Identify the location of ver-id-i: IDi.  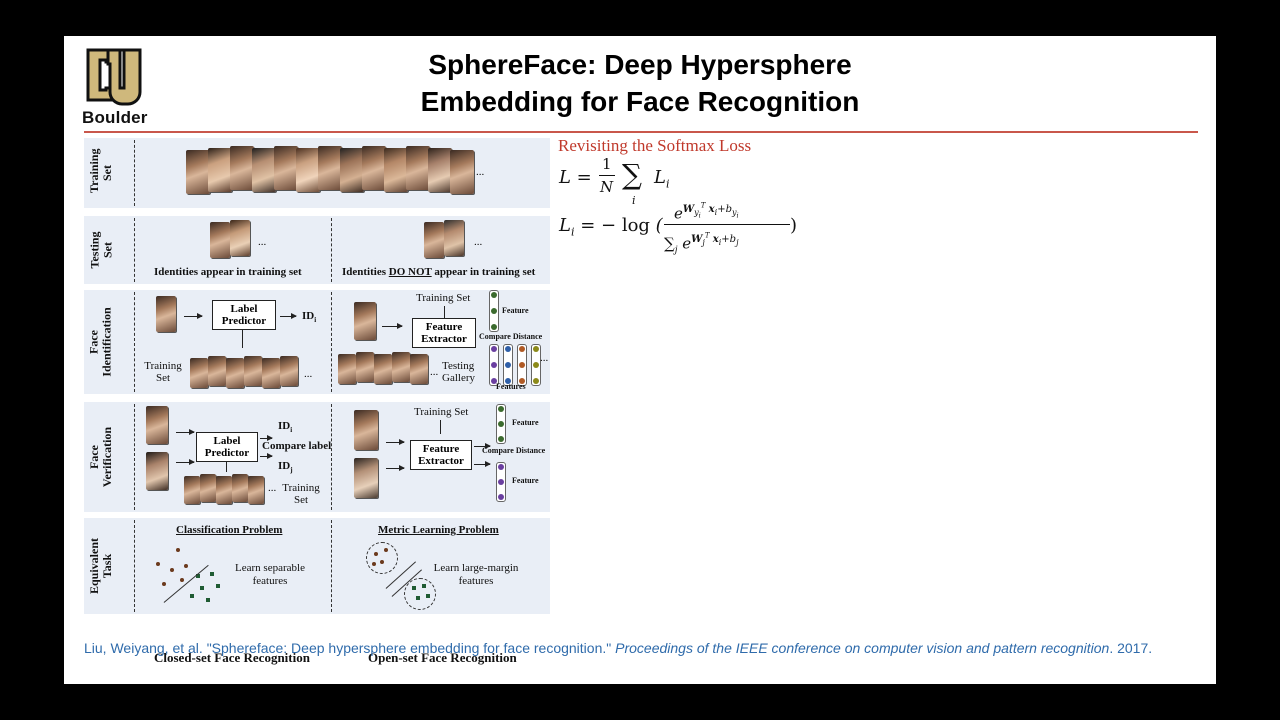
(285, 427).